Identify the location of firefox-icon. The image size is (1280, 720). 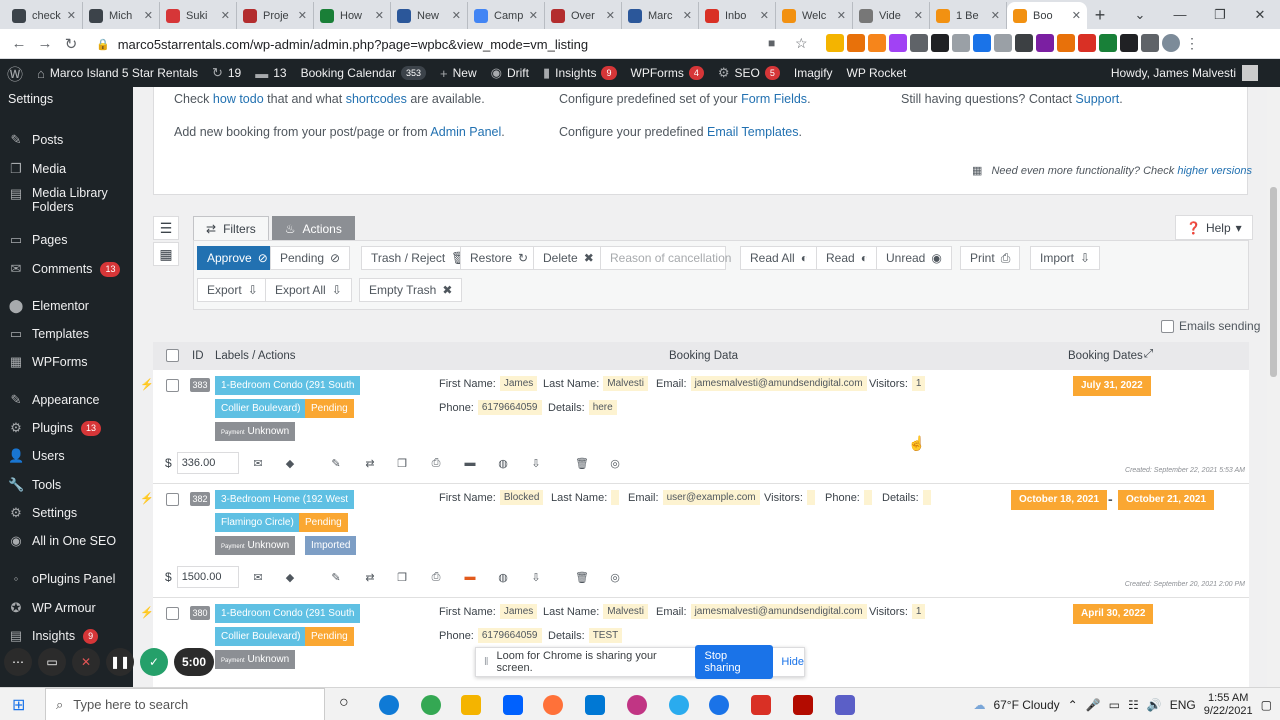
(553, 705).